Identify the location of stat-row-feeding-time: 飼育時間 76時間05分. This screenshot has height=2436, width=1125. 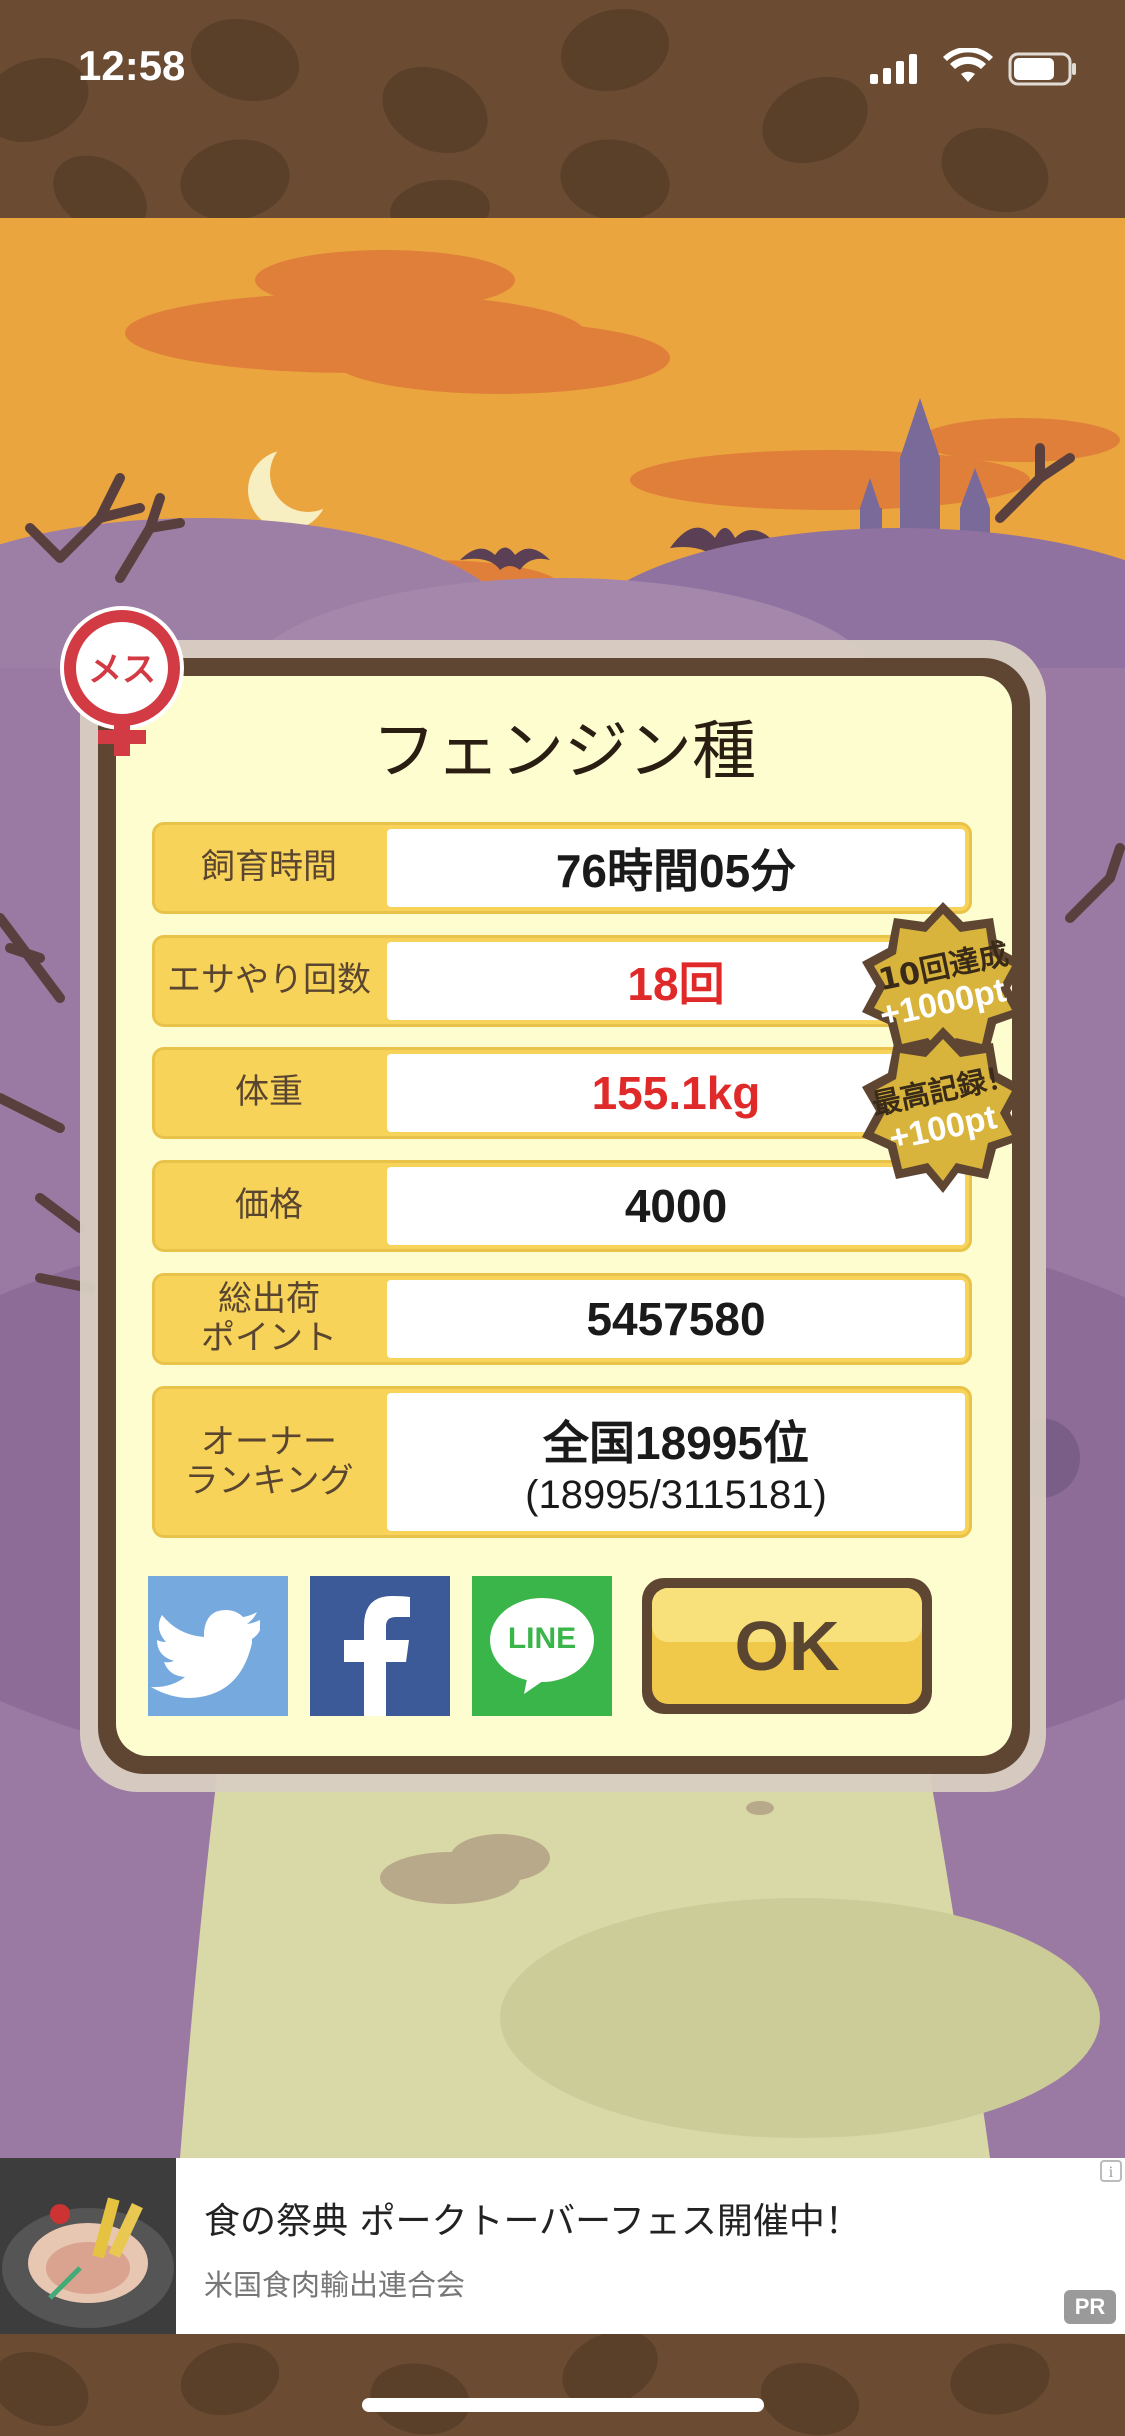
(562, 868).